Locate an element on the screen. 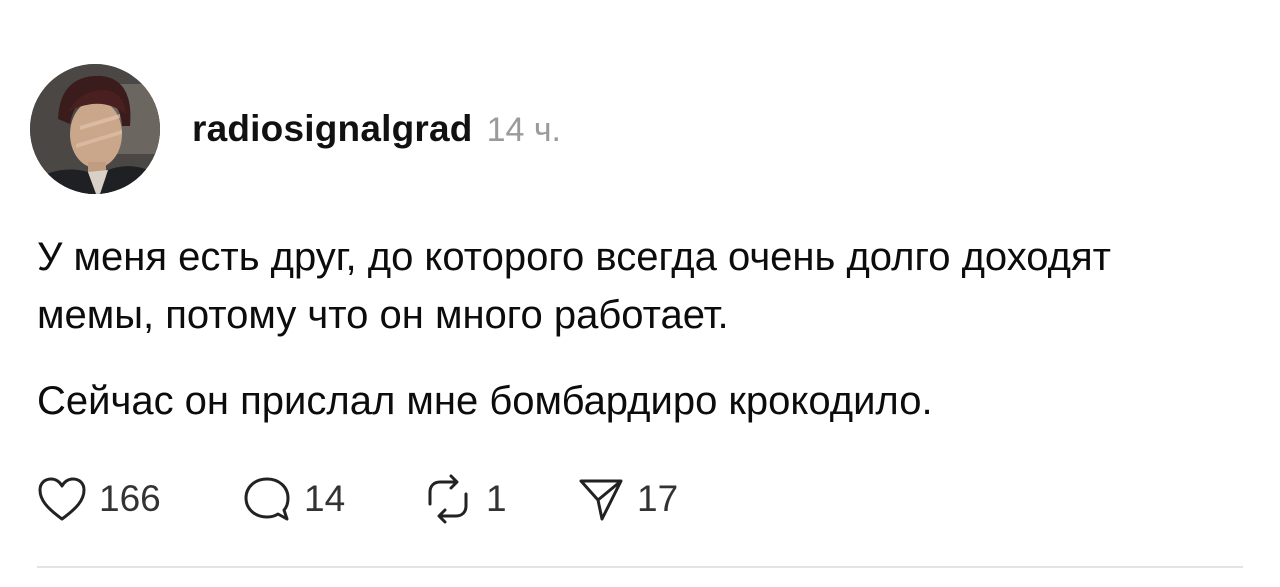 The width and height of the screenshot is (1280, 587). reply-count: 14 is located at coordinates (325, 498).